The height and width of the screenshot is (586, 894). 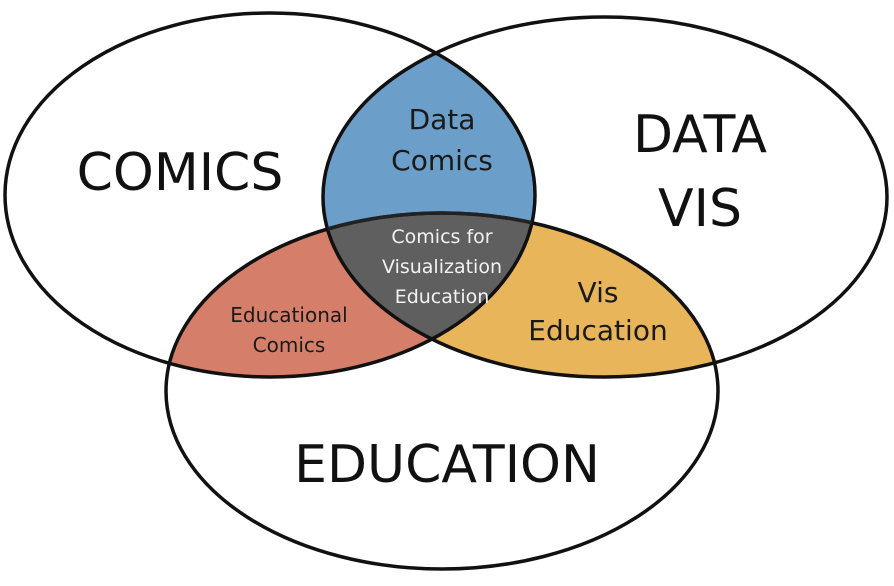 I want to click on center-label-line2: Visualization, so click(x=442, y=267).